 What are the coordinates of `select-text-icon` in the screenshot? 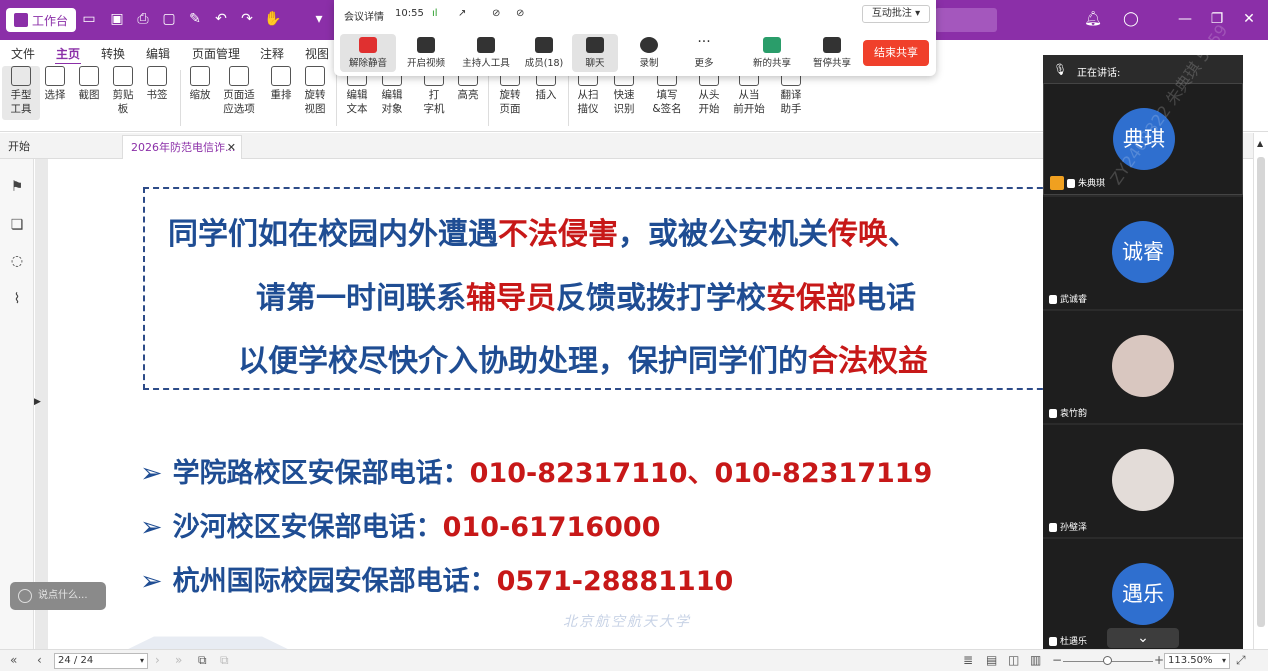 It's located at (55, 76).